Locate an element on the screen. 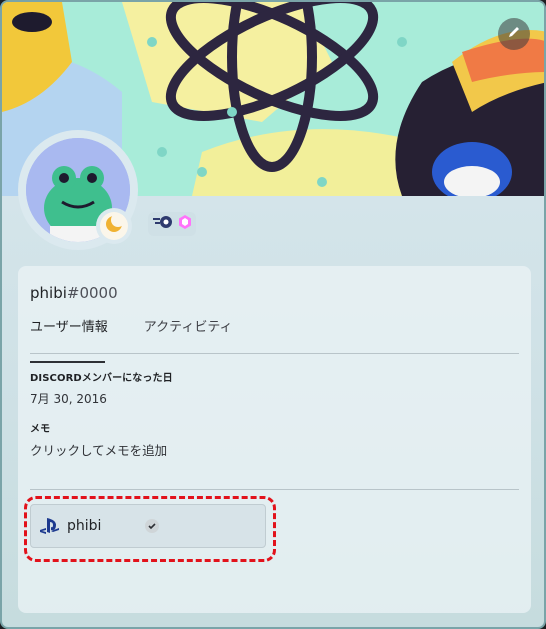 This screenshot has width=546, height=629. username-text: phibi is located at coordinates (48, 293).